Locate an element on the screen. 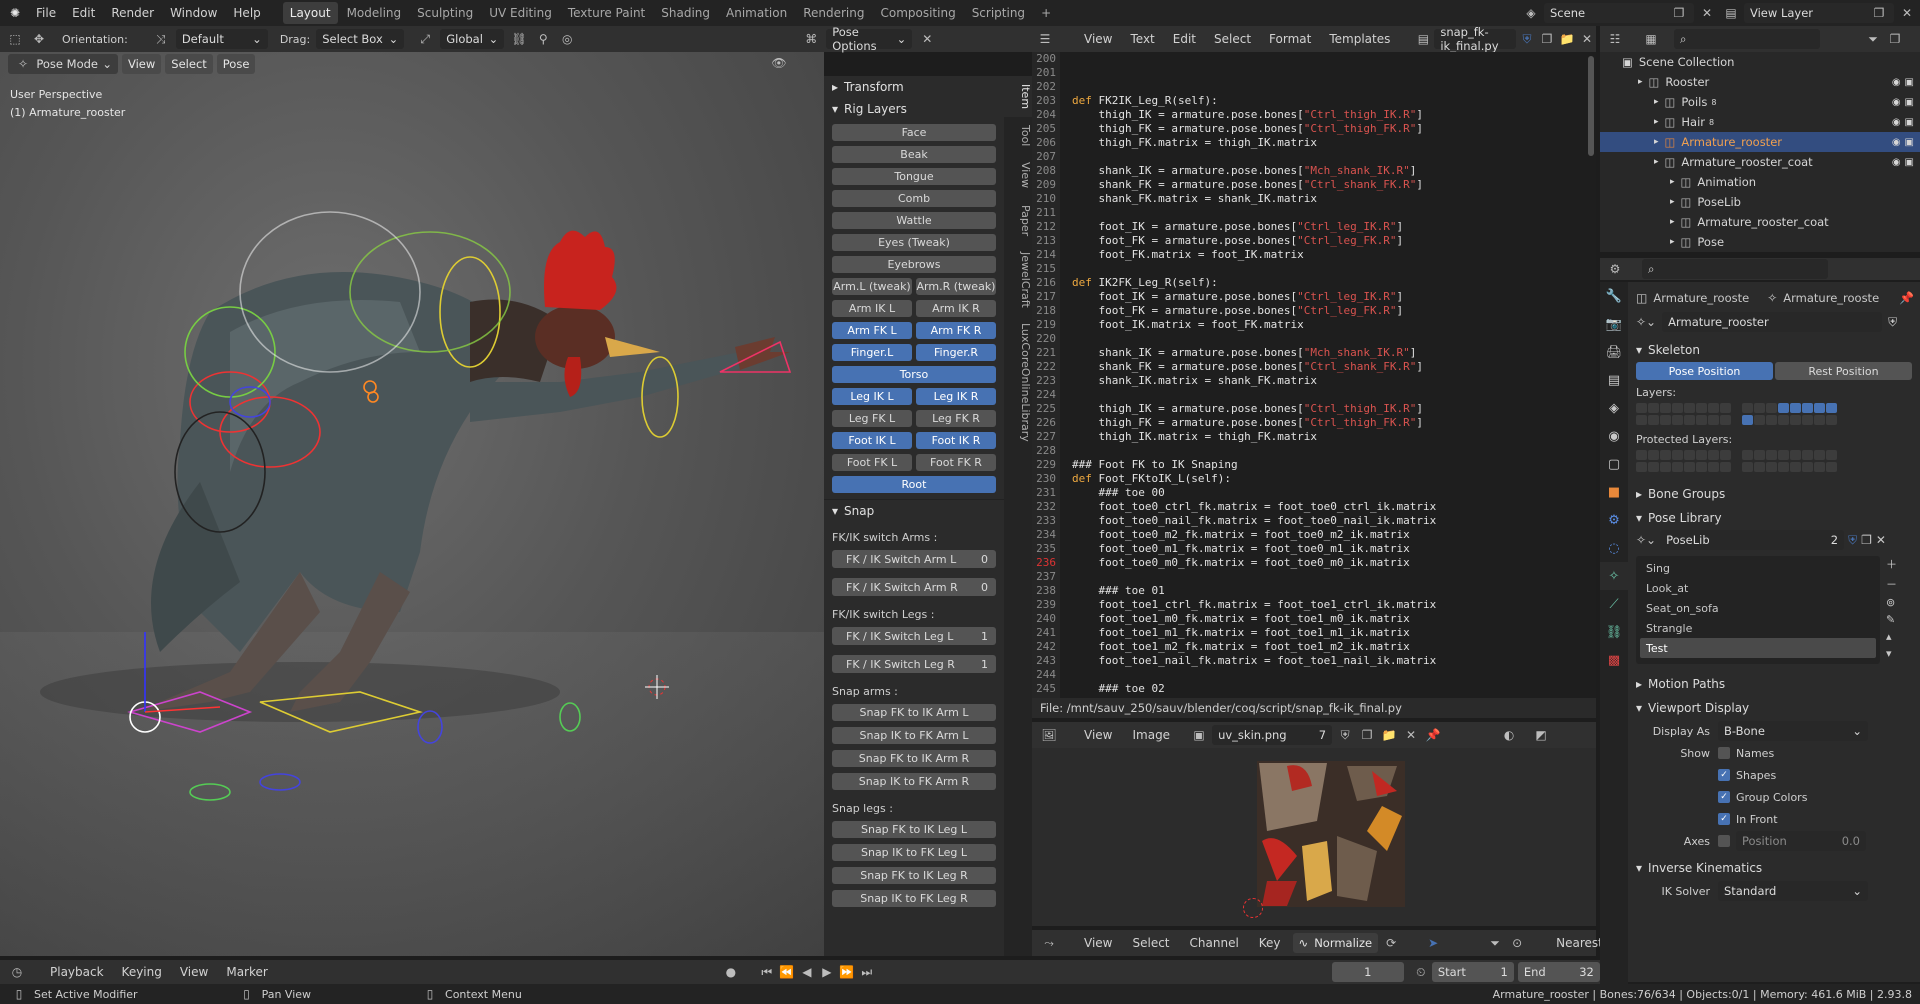 The image size is (1920, 1004). motion-paths-panel: ▸ Motion Paths is located at coordinates (1774, 684).